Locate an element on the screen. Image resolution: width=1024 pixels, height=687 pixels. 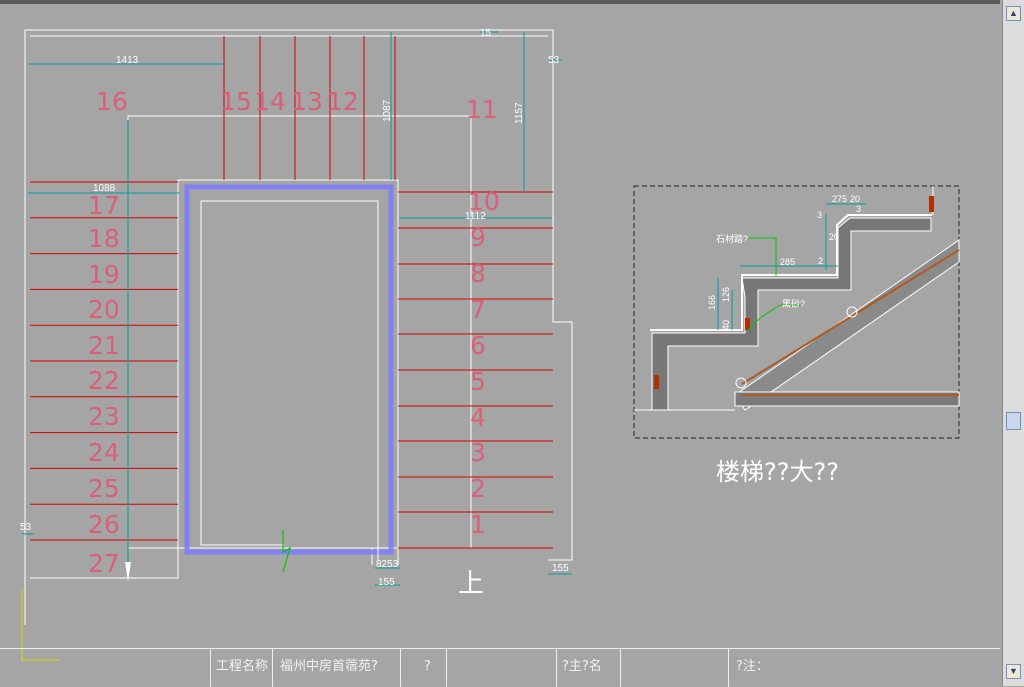
step-number-top: 13 is located at coordinates (307, 101).